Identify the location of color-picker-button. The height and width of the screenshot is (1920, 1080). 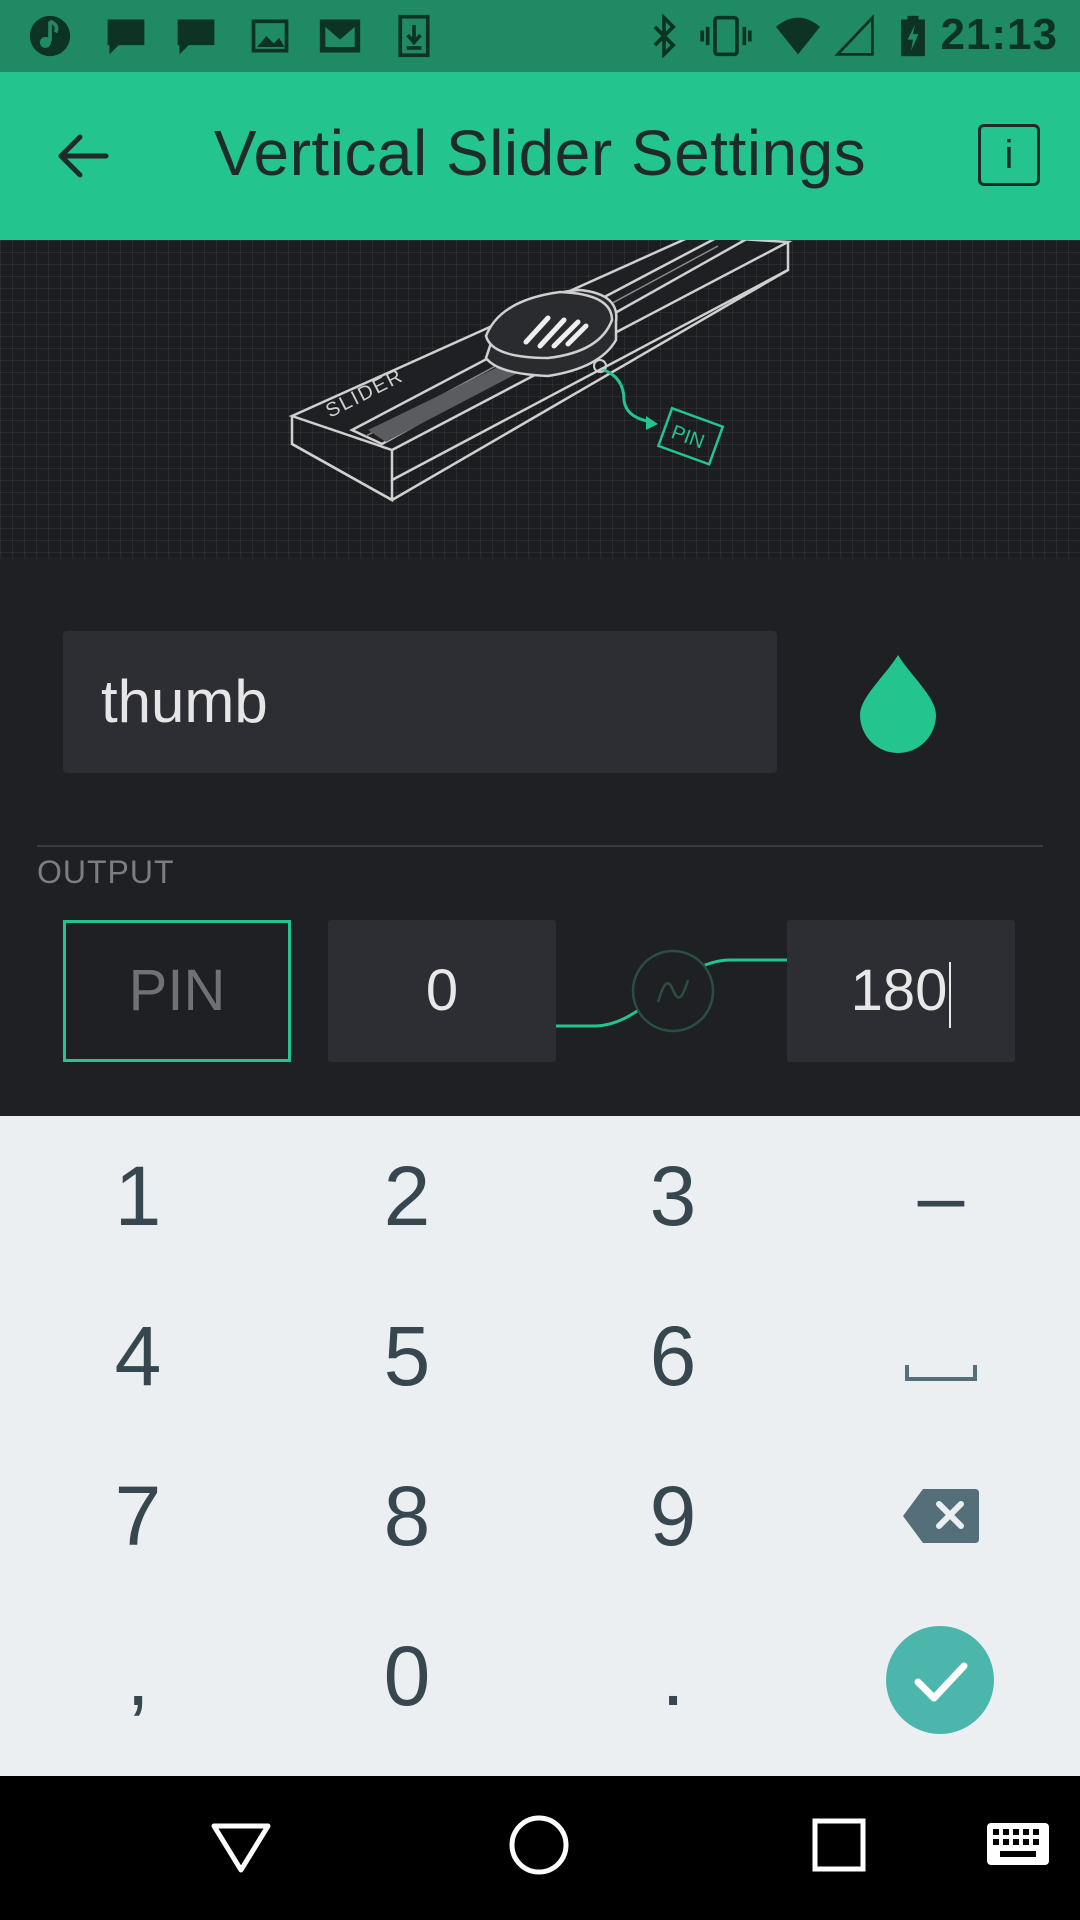
(898, 703).